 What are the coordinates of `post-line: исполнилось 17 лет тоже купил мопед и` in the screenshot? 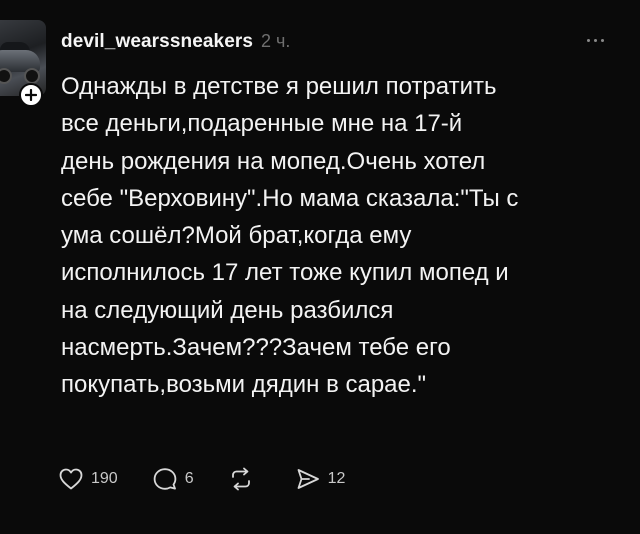 It's located at (285, 273).